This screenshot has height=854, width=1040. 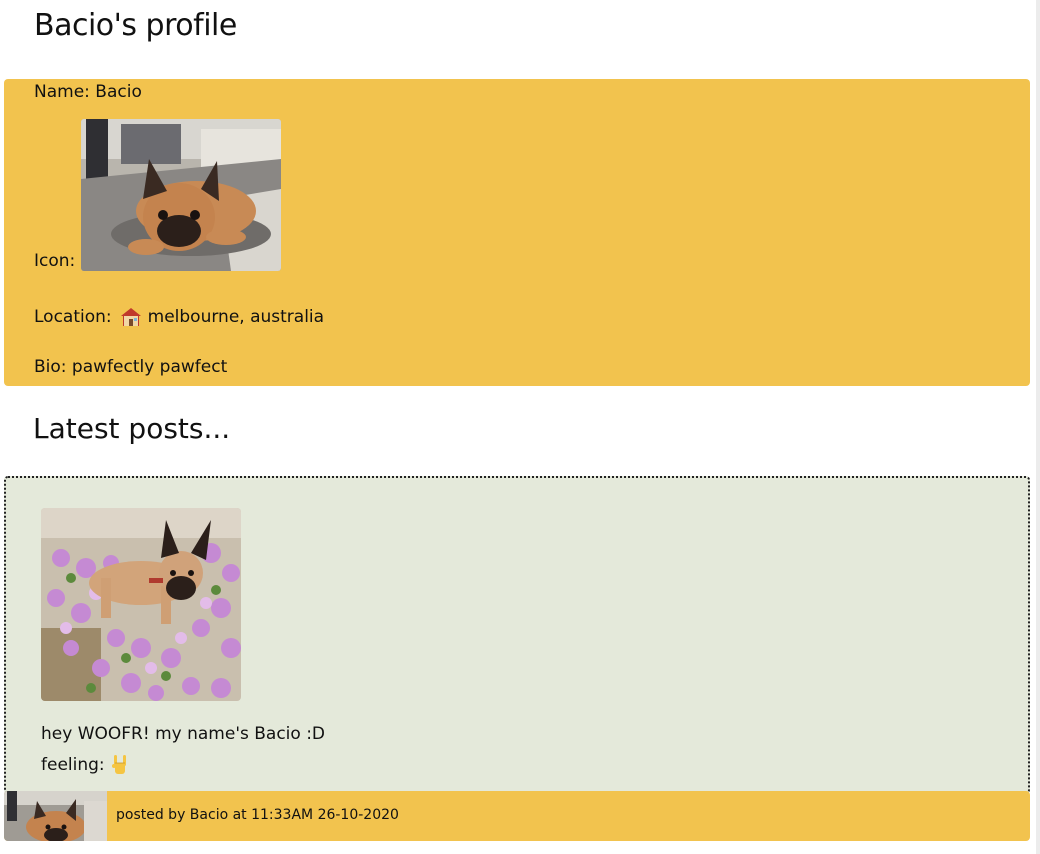 What do you see at coordinates (183, 734) in the screenshot?
I see `post-text: hey WOOFR! my name's Bacio :D` at bounding box center [183, 734].